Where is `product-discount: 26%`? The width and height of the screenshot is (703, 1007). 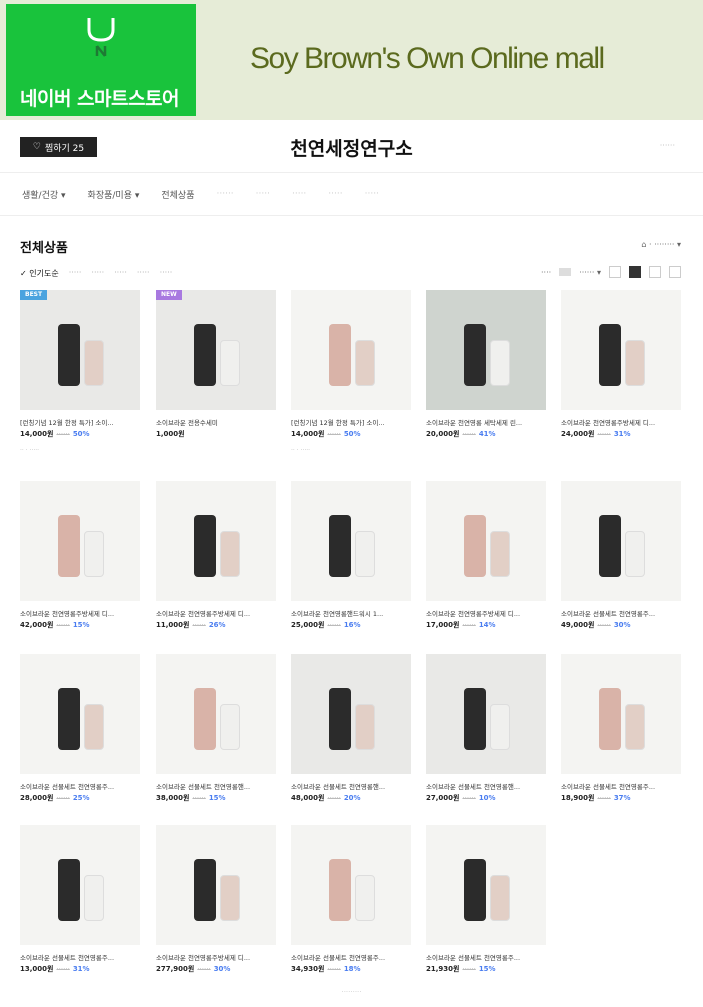 product-discount: 26% is located at coordinates (217, 625).